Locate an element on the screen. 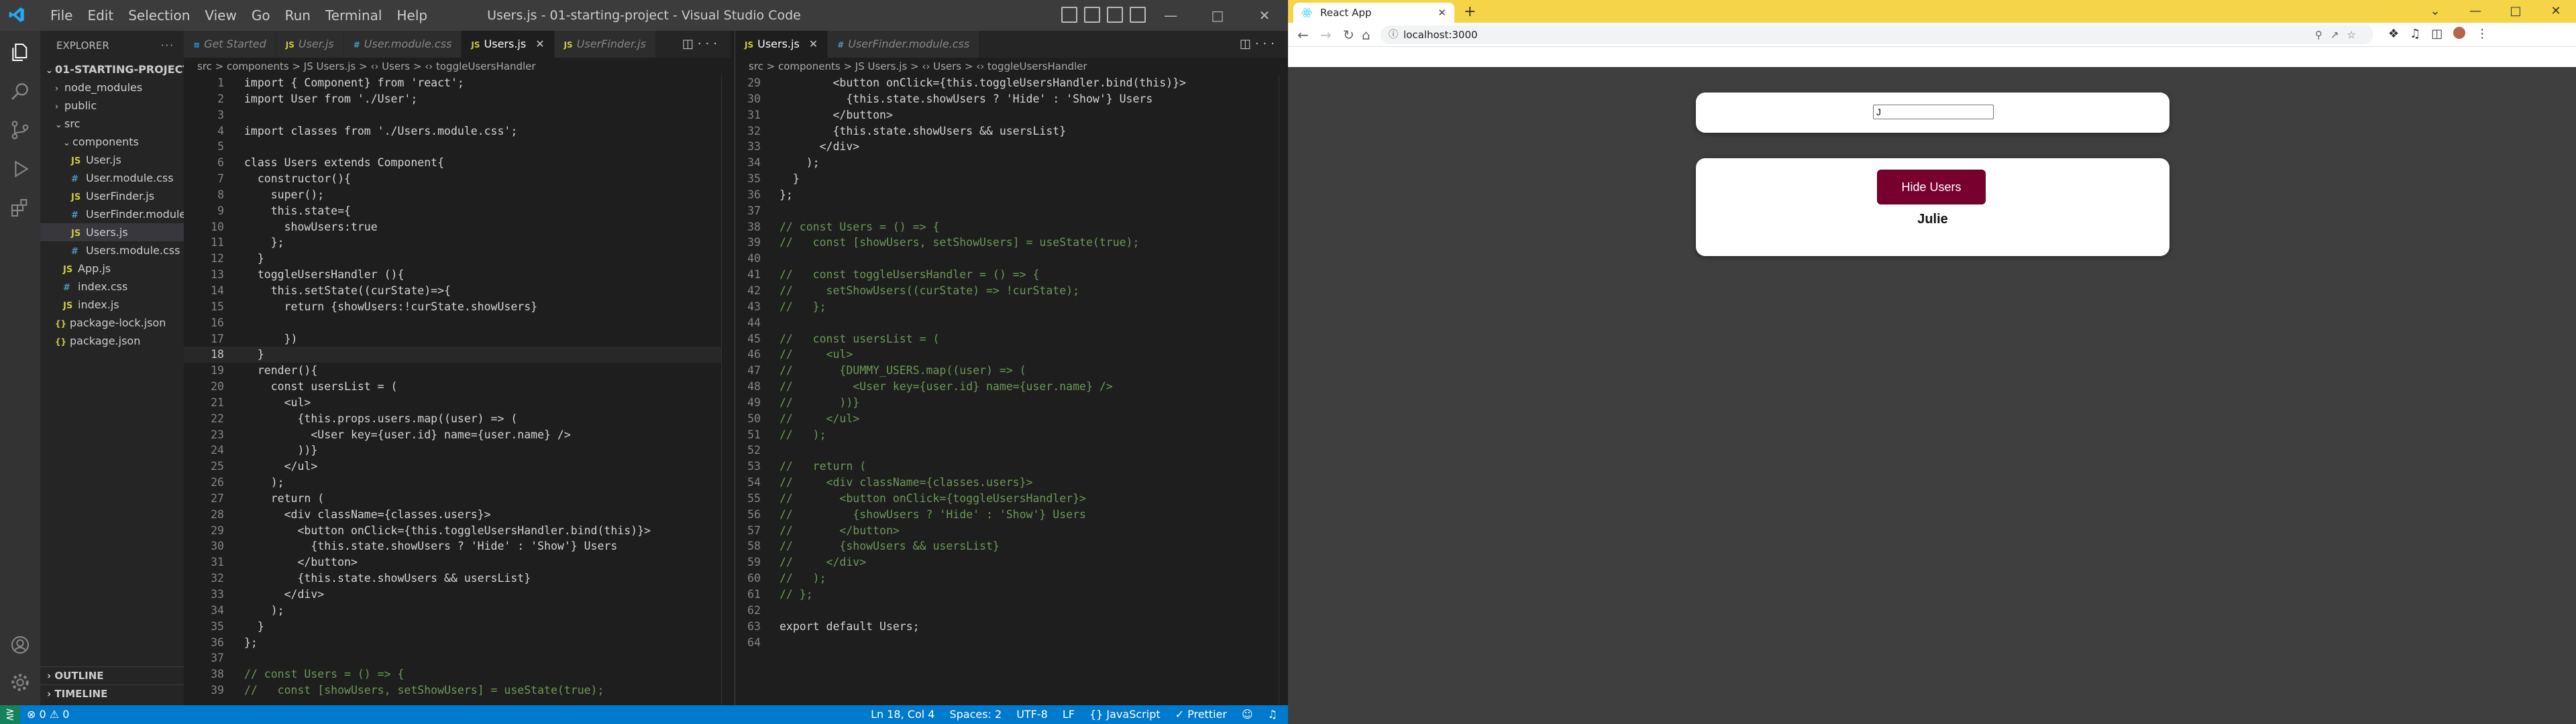 The width and height of the screenshot is (2576, 724). code-line: 19 render(){ is located at coordinates (457, 371).